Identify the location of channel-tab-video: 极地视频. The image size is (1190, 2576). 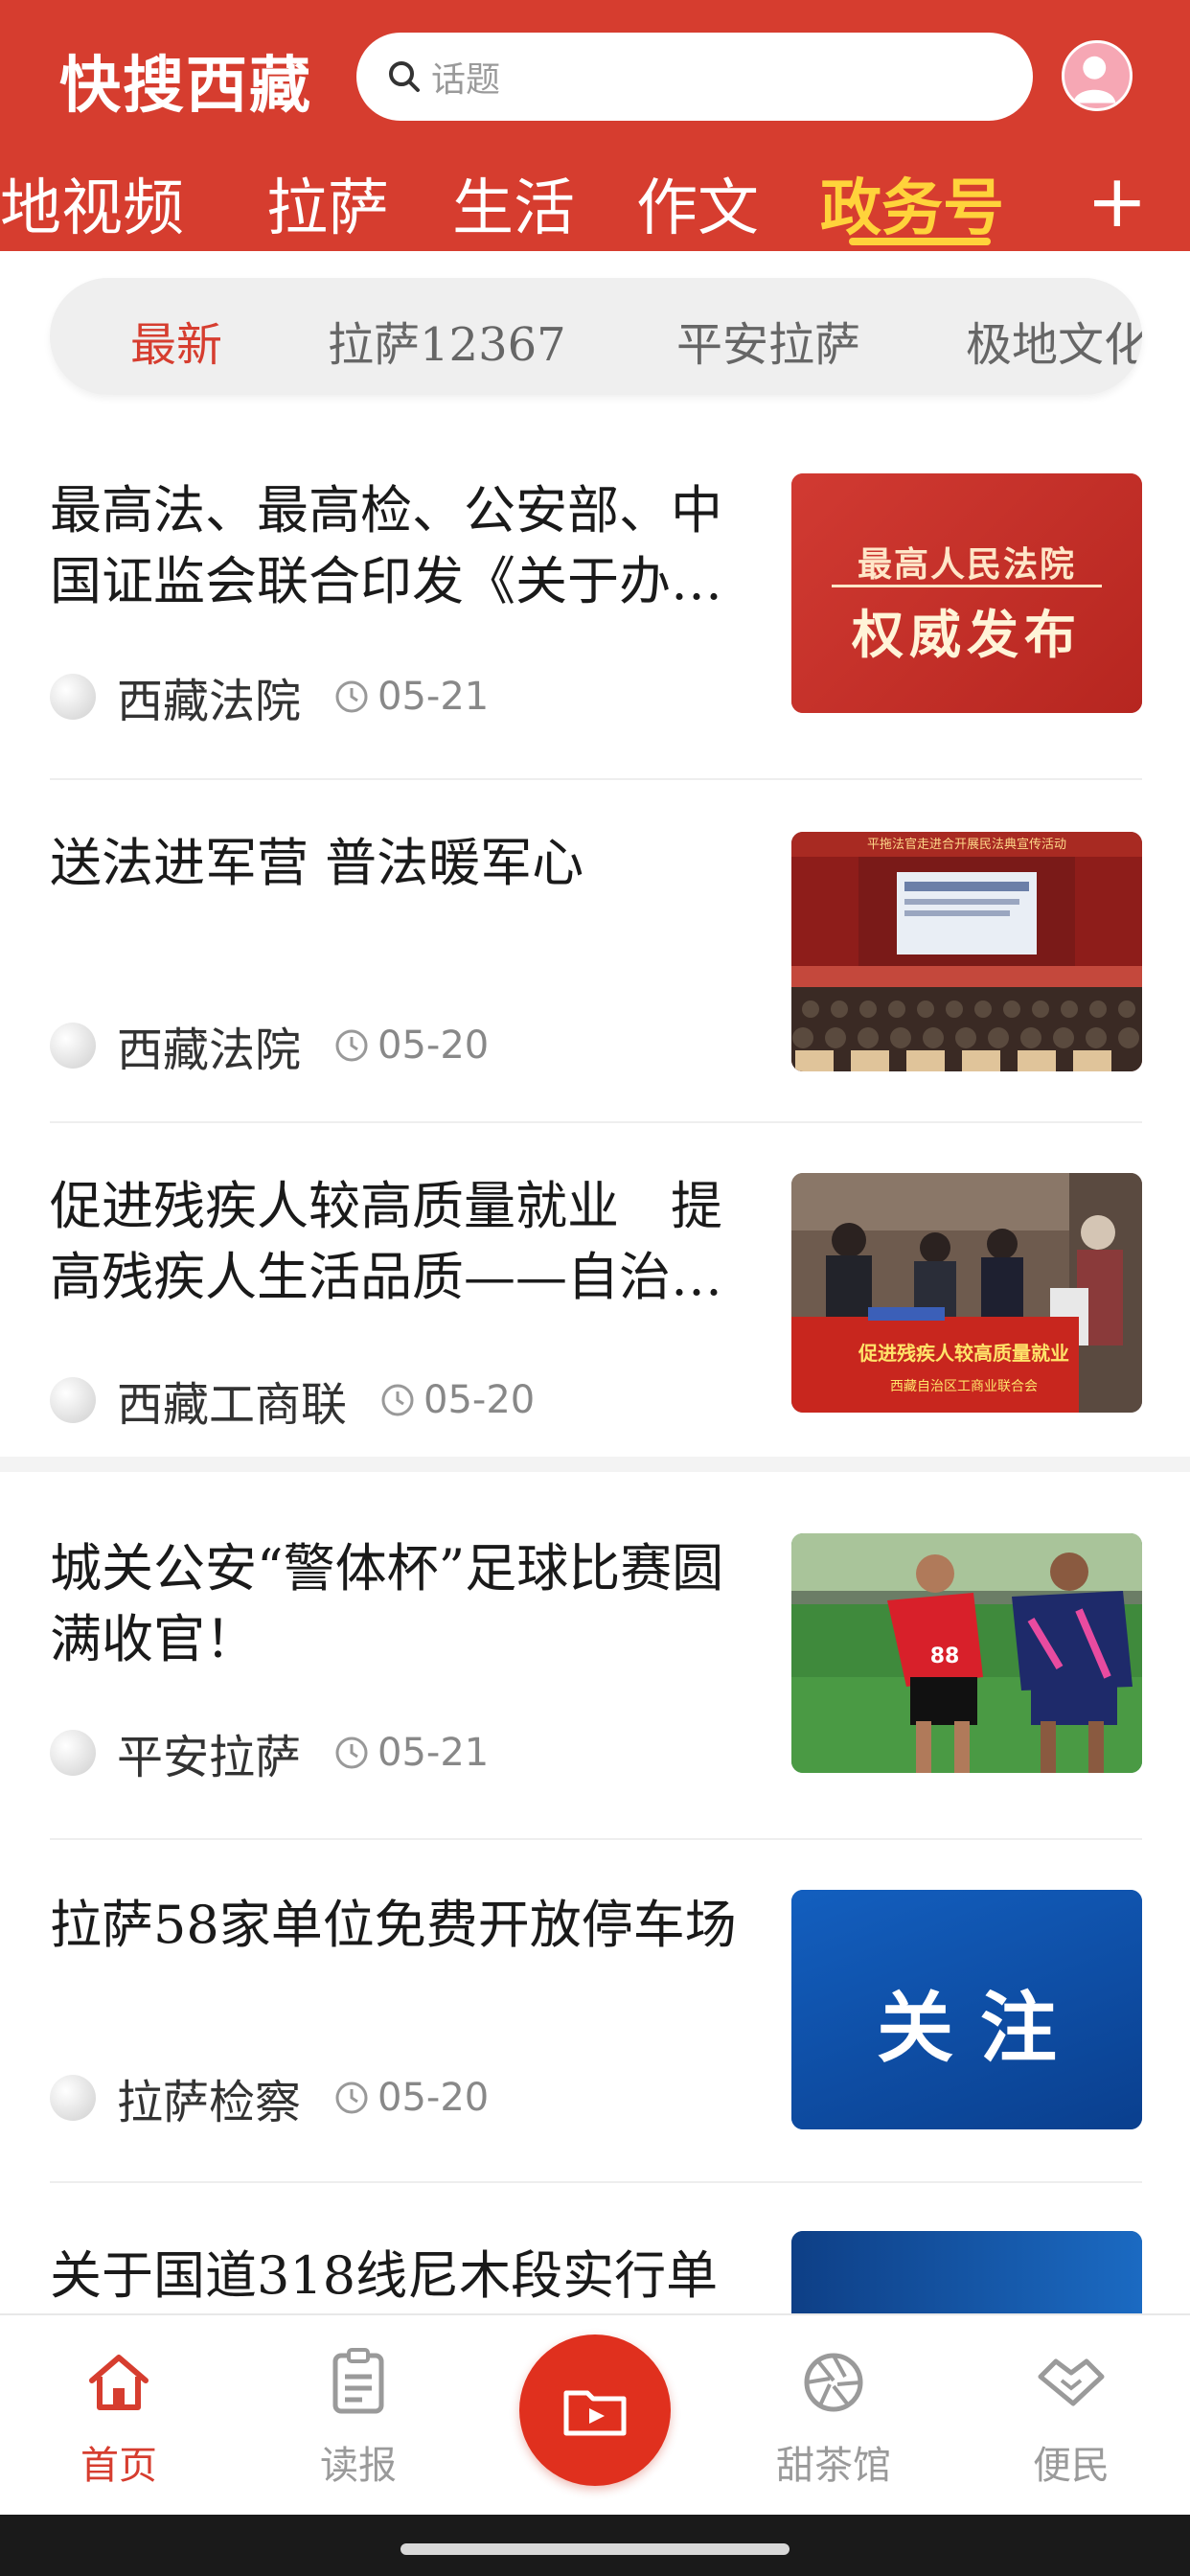
(92, 203).